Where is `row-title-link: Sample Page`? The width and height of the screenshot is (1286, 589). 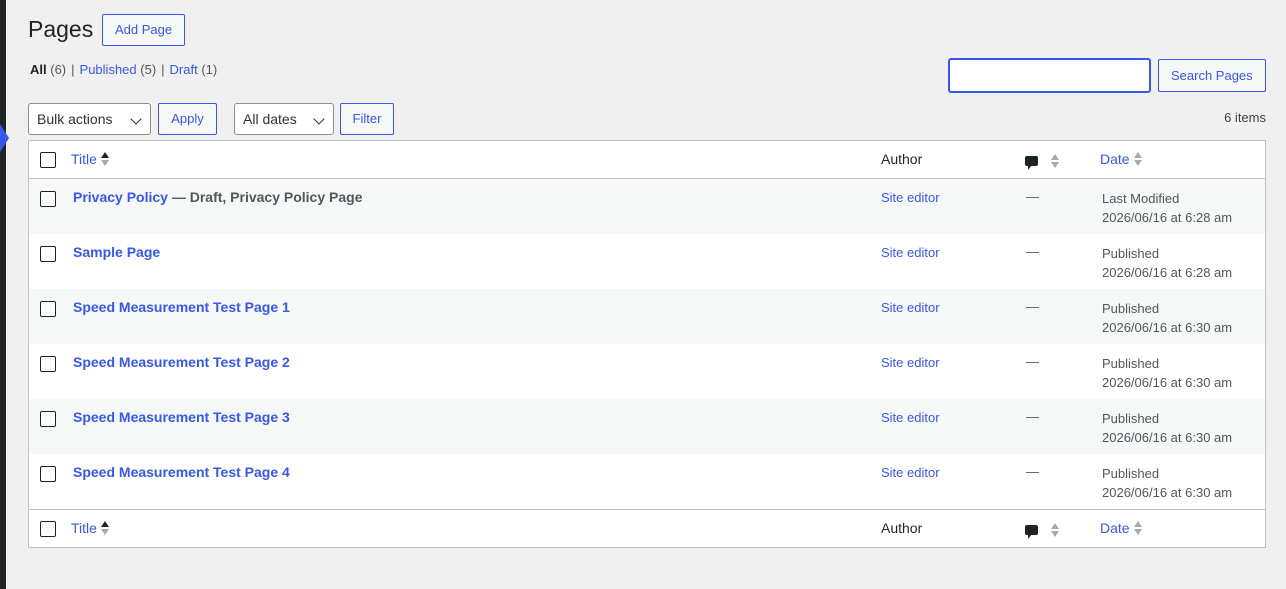
row-title-link: Sample Page is located at coordinates (116, 252).